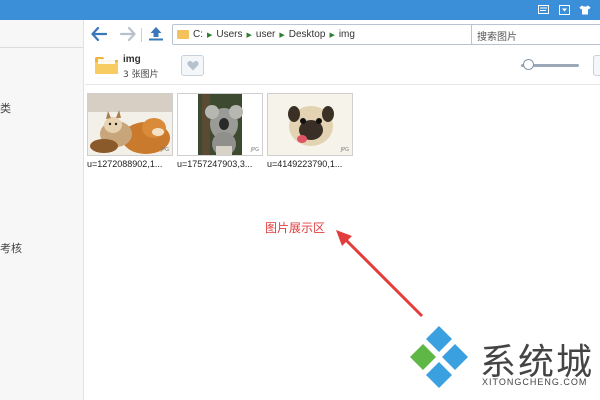 The height and width of the screenshot is (400, 600). Describe the element at coordinates (300, 10) in the screenshot. I see `title-bar` at that location.